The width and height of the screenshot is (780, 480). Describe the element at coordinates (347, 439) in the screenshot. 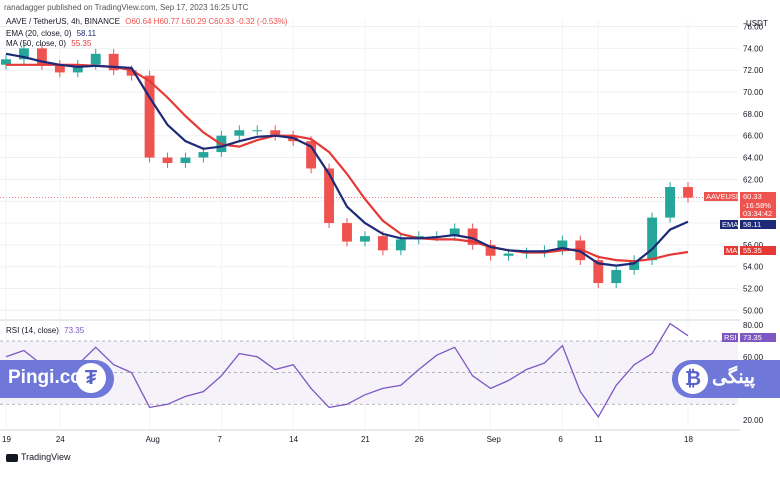

I see `time-axis: 19 24 Aug 7 14 21 26 Sep 6 11 18` at that location.